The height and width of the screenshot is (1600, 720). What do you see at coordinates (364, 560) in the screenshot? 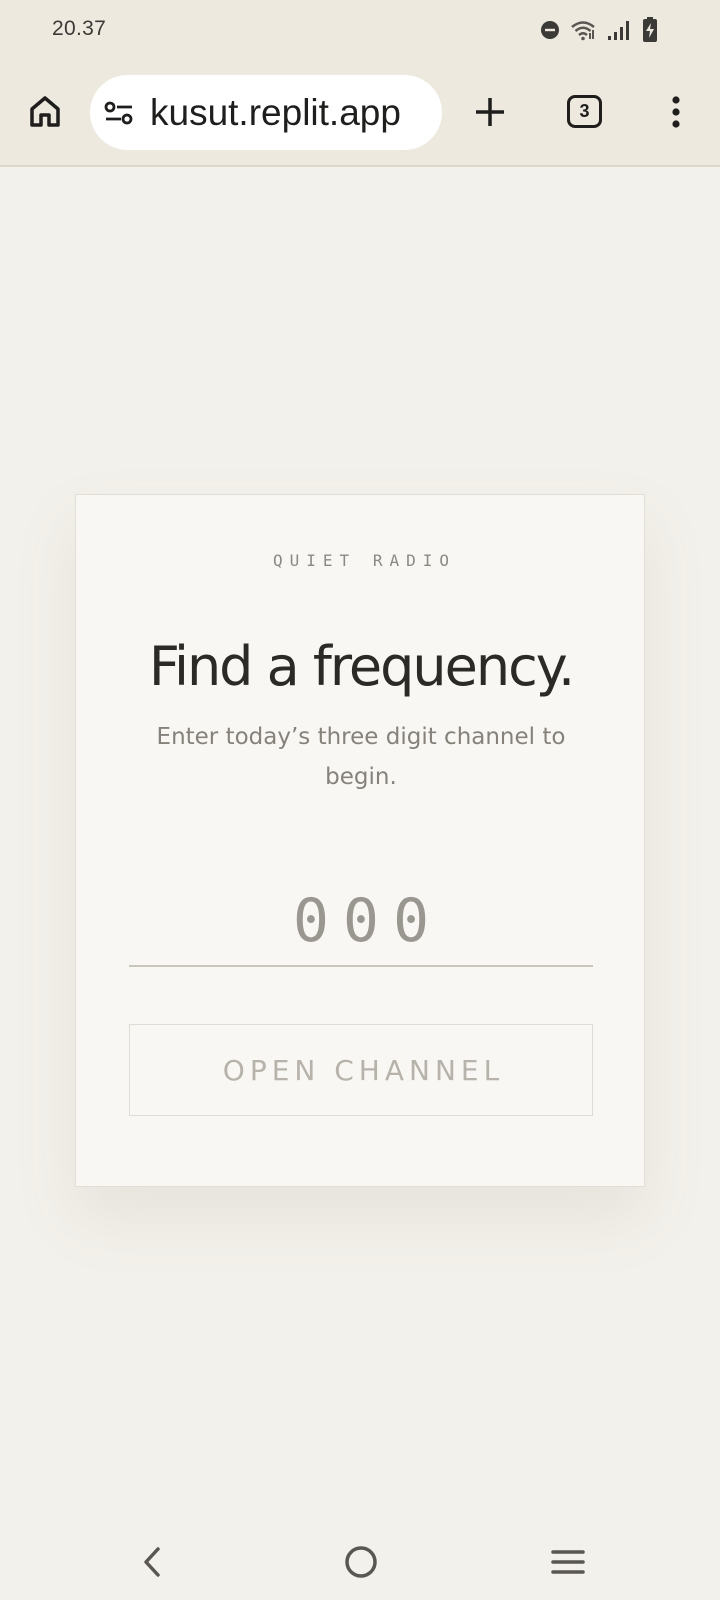
I see `eyebrow-label: QUIET RADIO` at bounding box center [364, 560].